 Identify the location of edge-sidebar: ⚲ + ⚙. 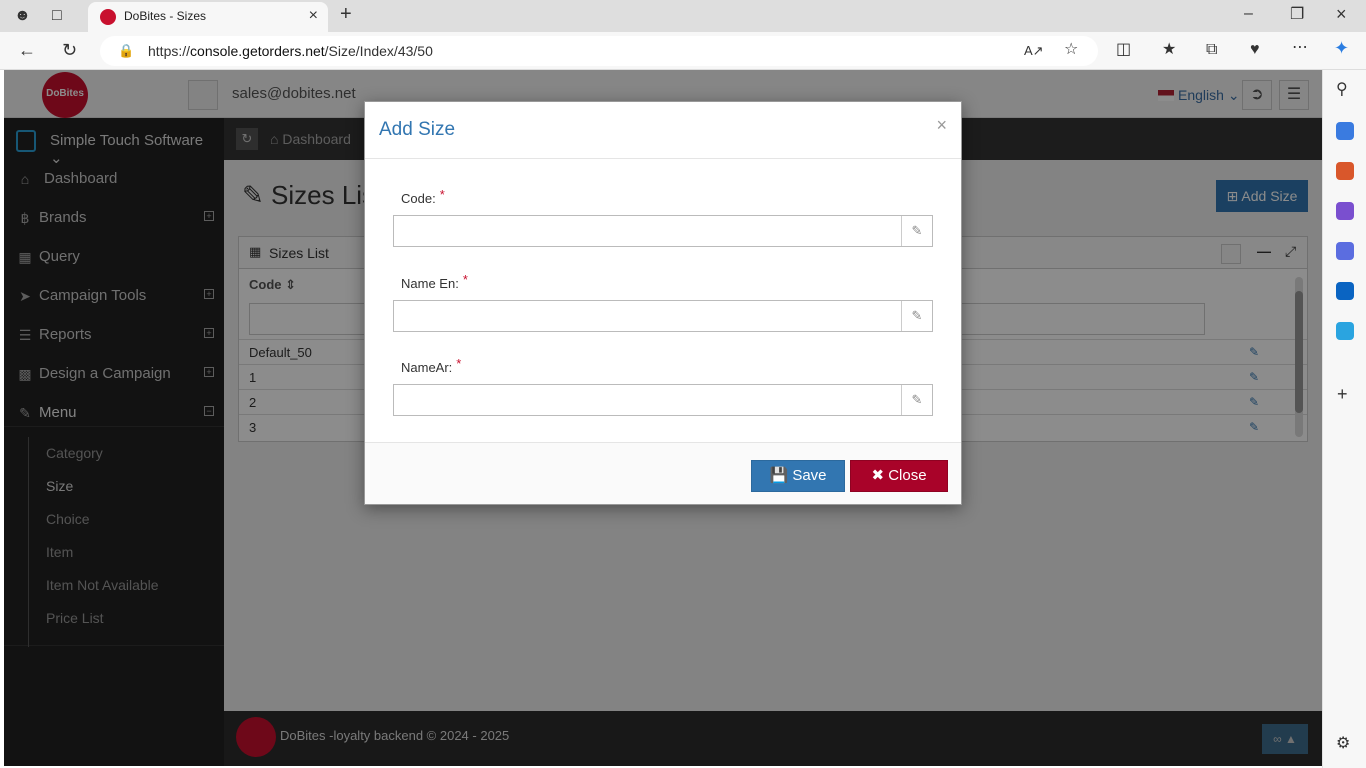
(1344, 419).